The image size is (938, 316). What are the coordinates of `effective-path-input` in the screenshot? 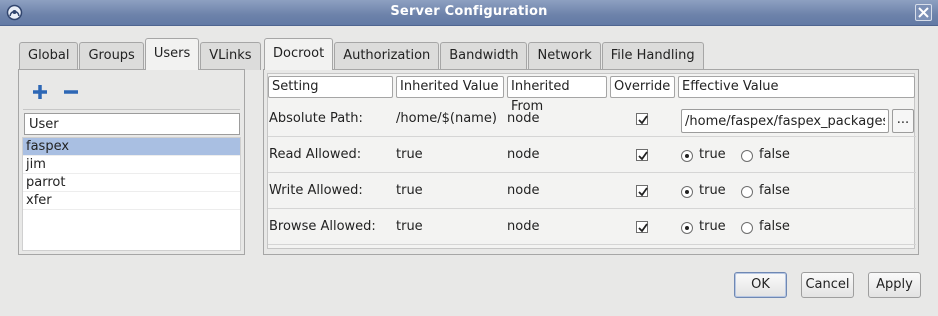 It's located at (785, 121).